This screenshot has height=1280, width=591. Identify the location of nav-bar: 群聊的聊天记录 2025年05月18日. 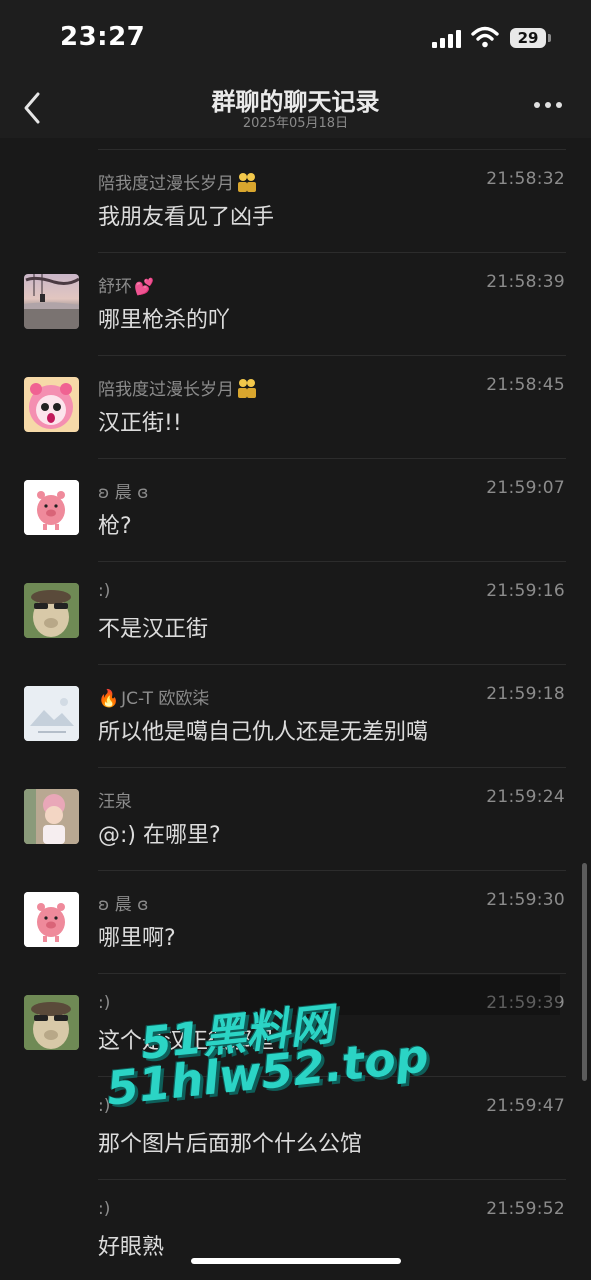
(295, 108).